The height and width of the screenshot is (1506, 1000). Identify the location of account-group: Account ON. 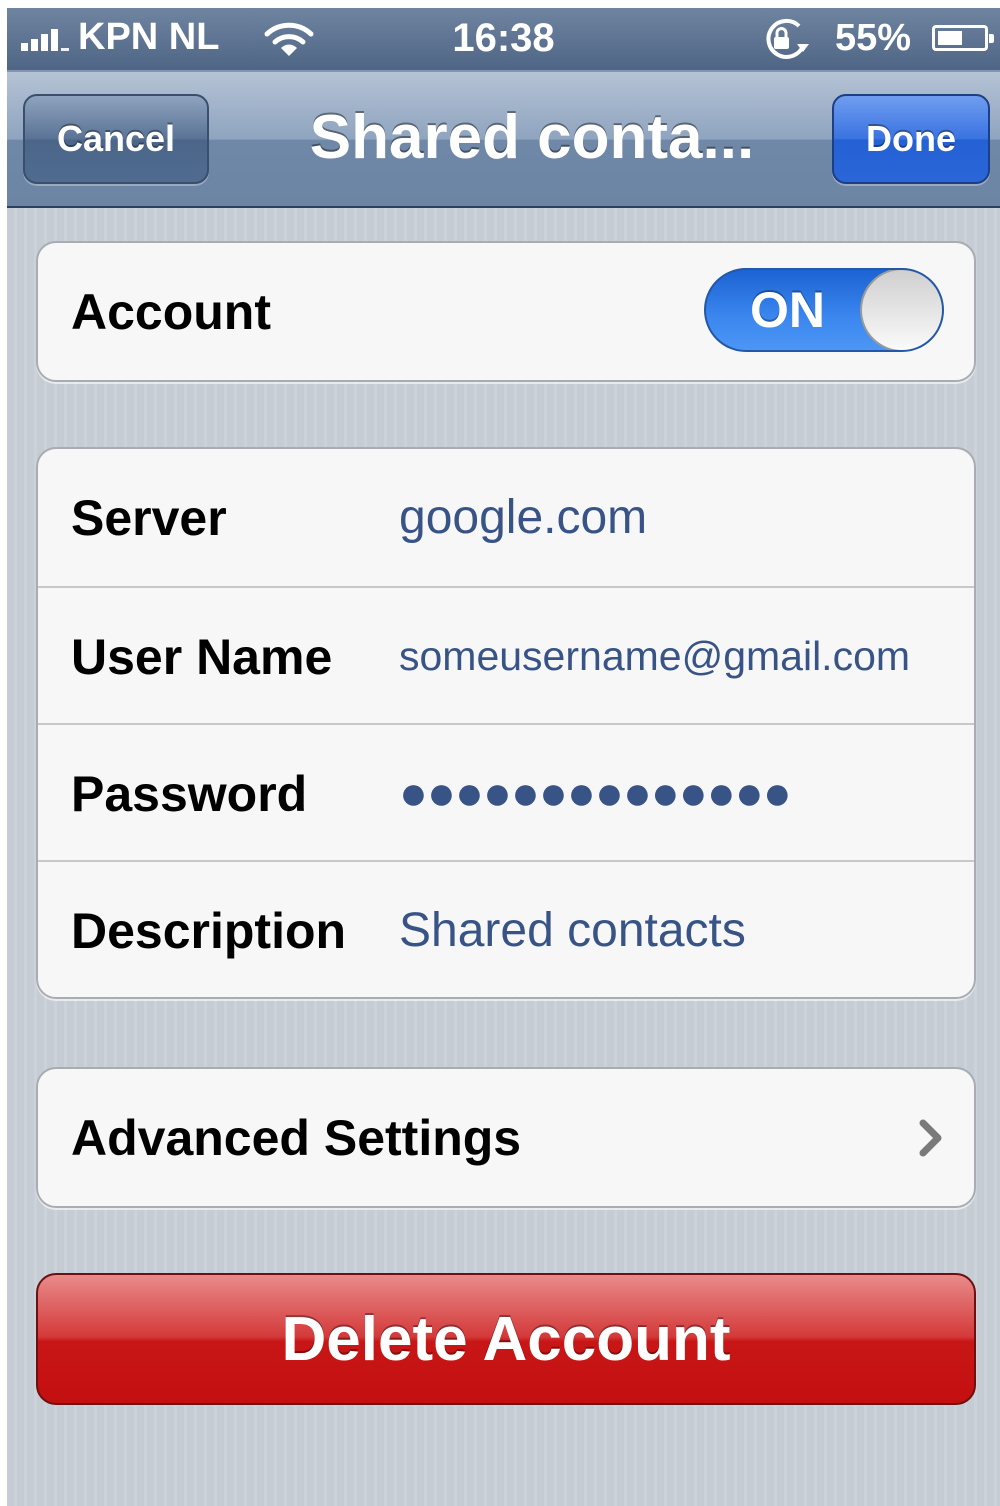
(506, 311).